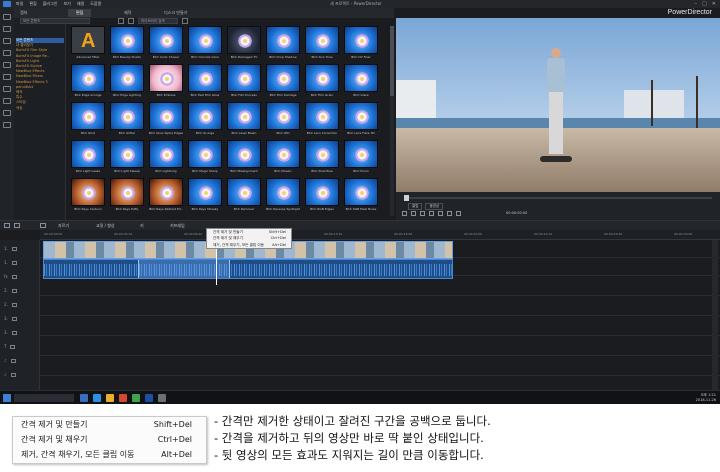 The height and width of the screenshot is (472, 720). What do you see at coordinates (121, 21) in the screenshot?
I see `import-icon` at bounding box center [121, 21].